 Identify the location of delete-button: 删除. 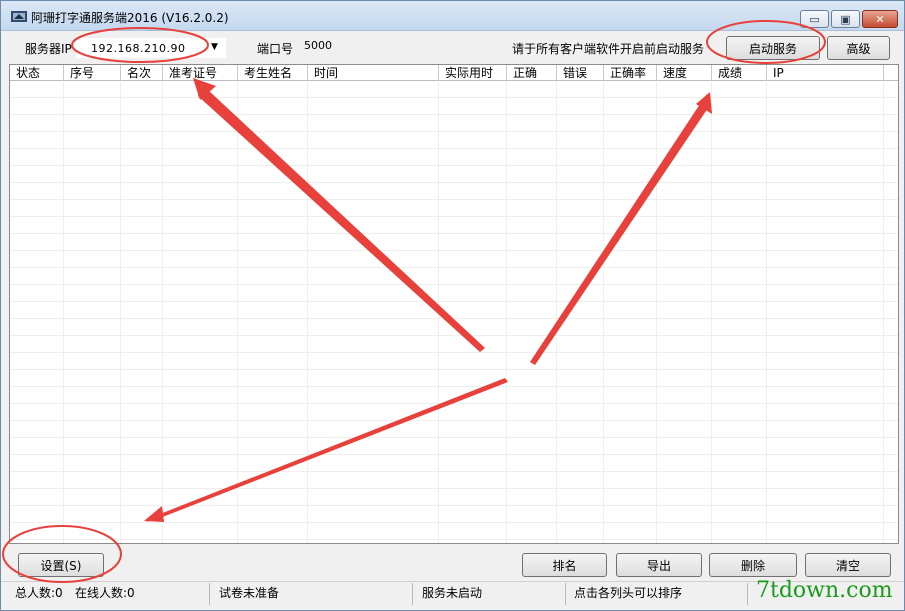
(753, 565).